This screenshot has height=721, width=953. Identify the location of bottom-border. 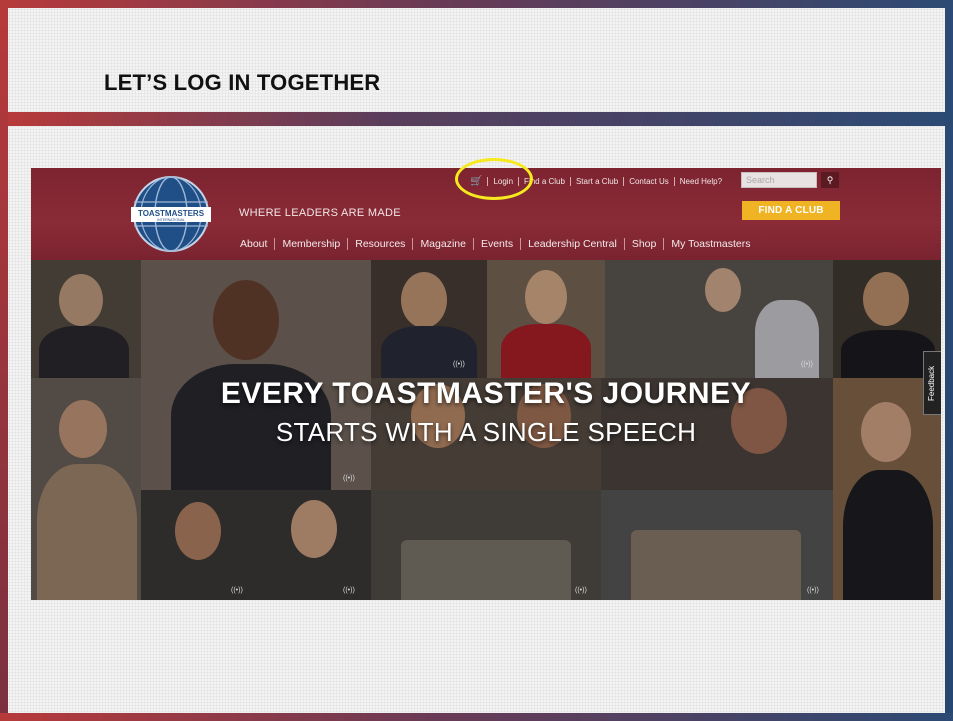
(476, 717).